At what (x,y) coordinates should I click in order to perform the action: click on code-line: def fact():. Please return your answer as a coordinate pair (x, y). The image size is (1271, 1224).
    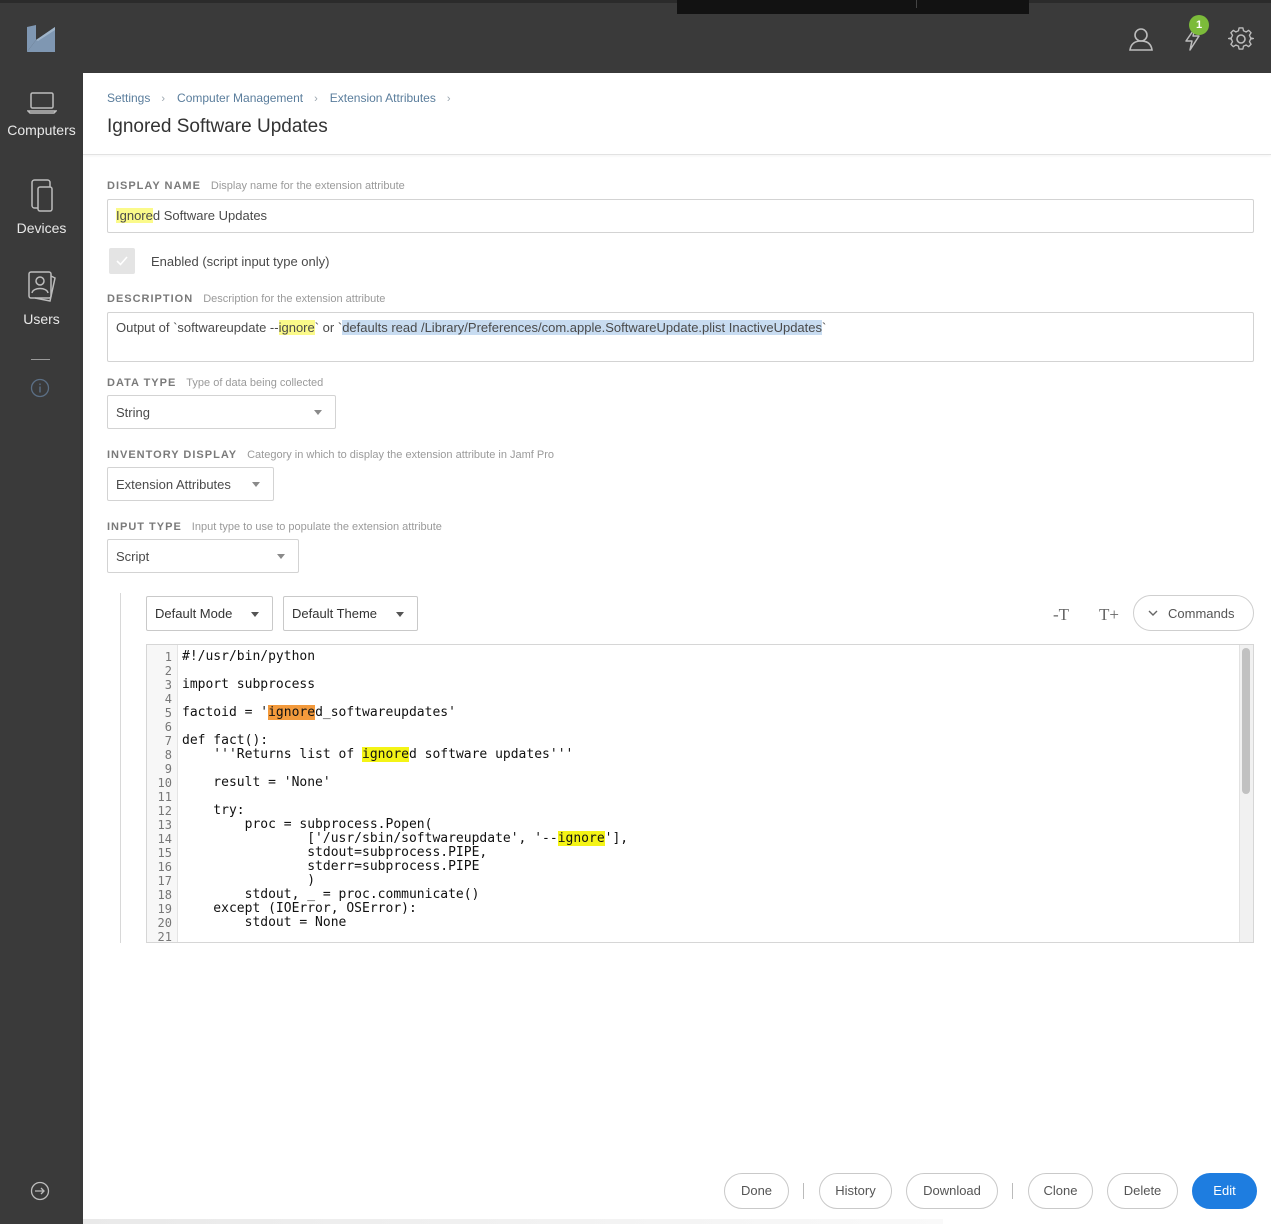
    Looking at the image, I should click on (225, 740).